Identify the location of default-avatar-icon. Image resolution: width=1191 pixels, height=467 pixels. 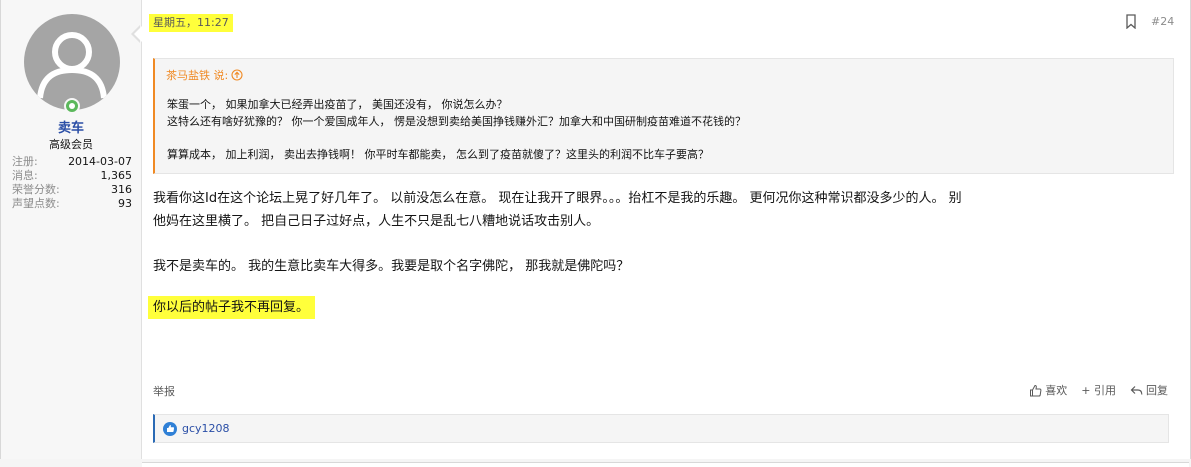
(72, 65).